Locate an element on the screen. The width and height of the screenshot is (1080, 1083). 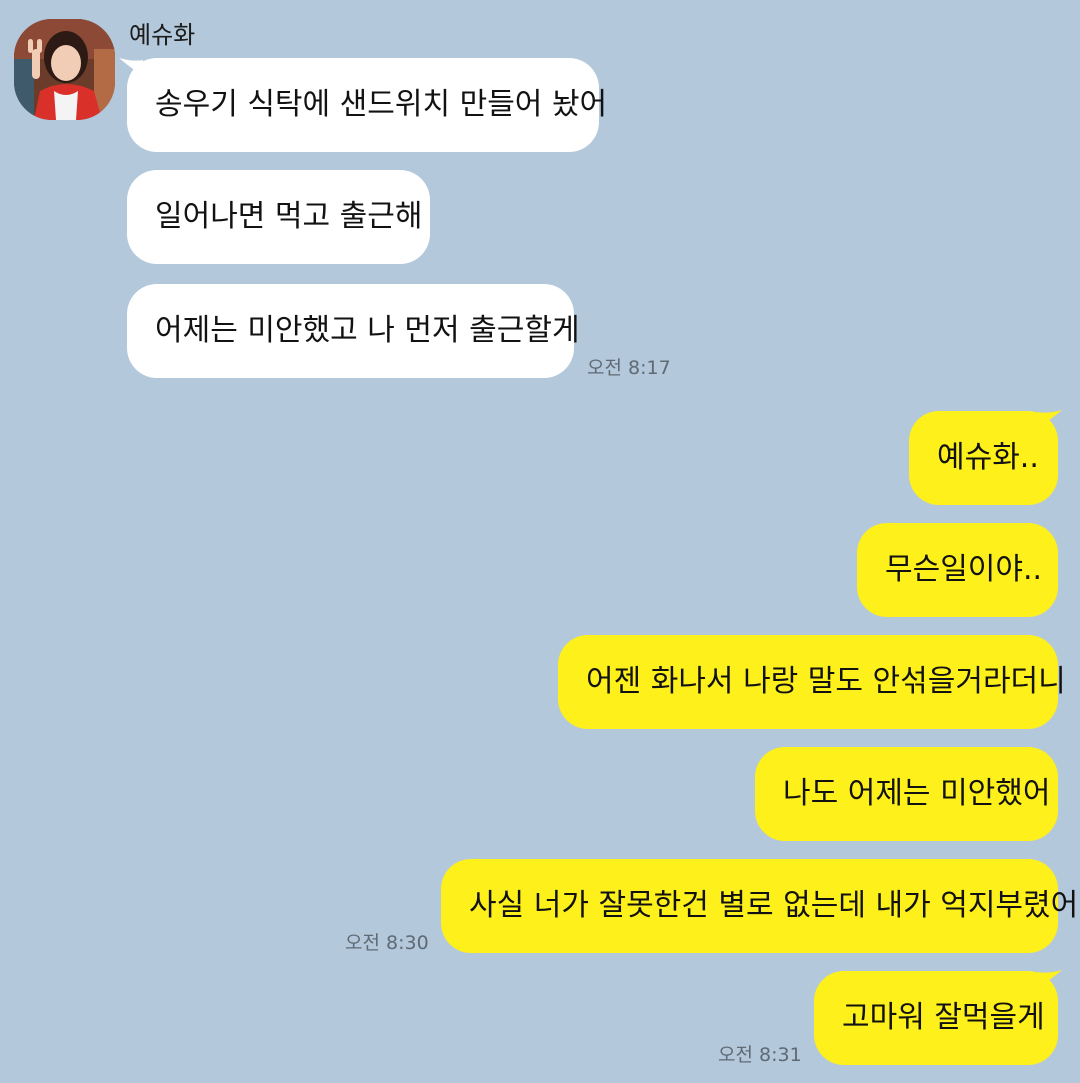
outgoing-message: 어젠 화나서 나랑 말도 안섞을거라더니 is located at coordinates (812, 682).